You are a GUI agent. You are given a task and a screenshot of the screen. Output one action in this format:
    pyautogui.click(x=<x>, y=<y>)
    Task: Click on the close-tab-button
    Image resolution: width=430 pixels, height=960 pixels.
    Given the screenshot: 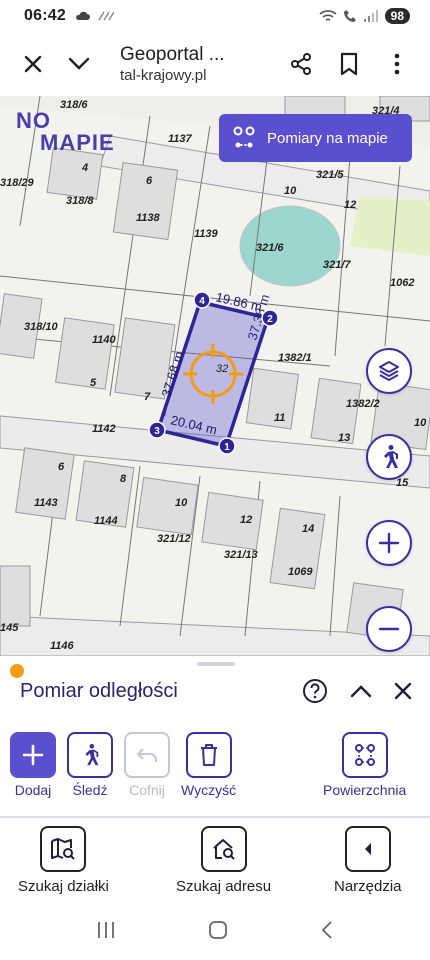 What is the action you would take?
    pyautogui.click(x=33, y=64)
    